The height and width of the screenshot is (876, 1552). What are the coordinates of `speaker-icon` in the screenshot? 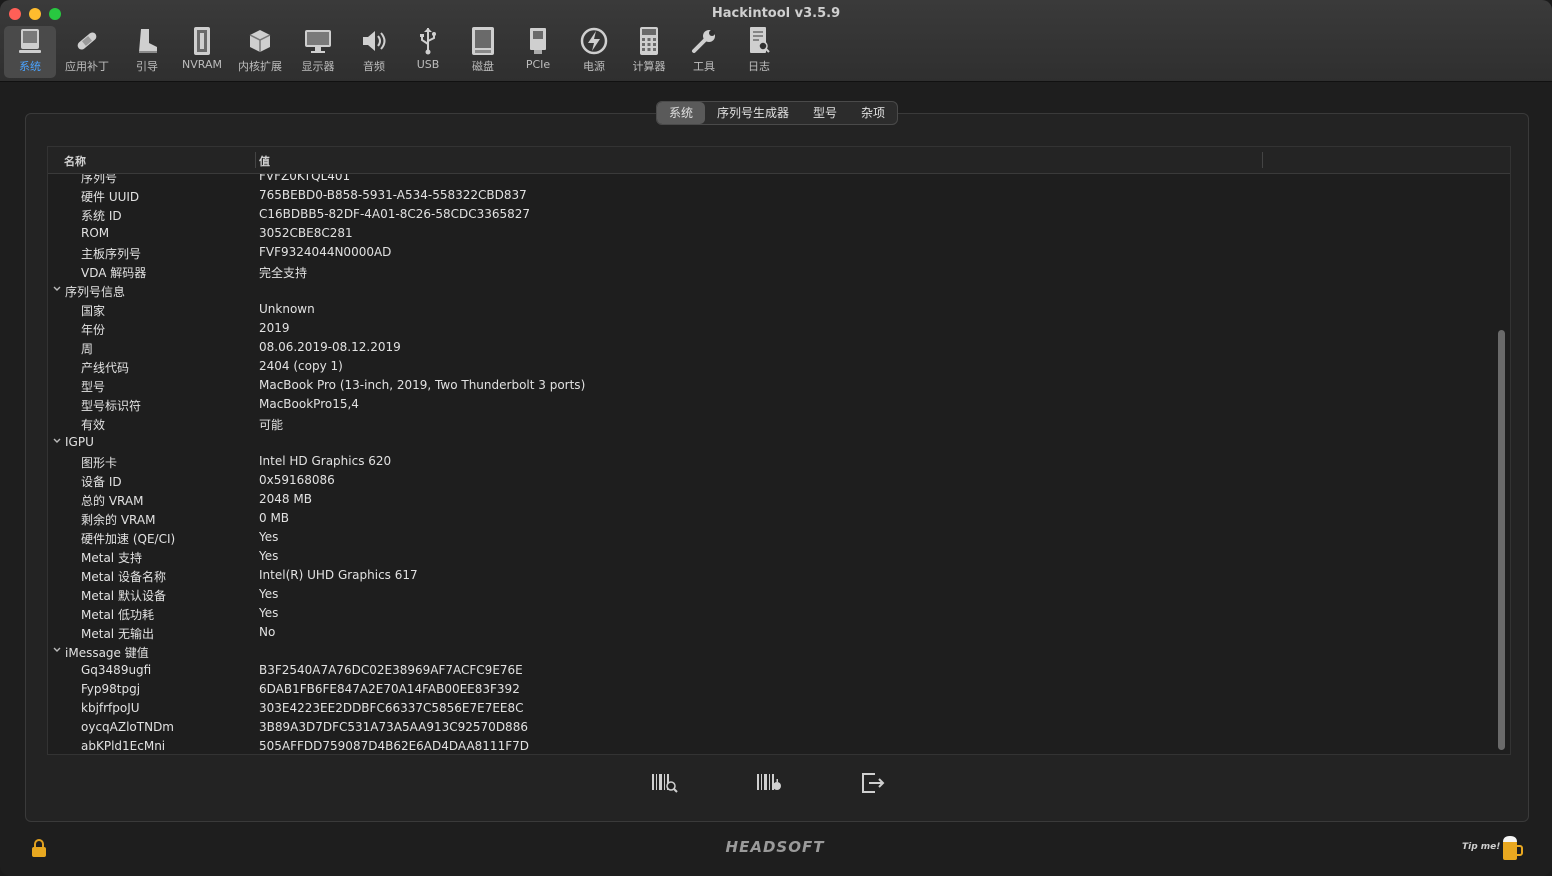 It's located at (374, 41).